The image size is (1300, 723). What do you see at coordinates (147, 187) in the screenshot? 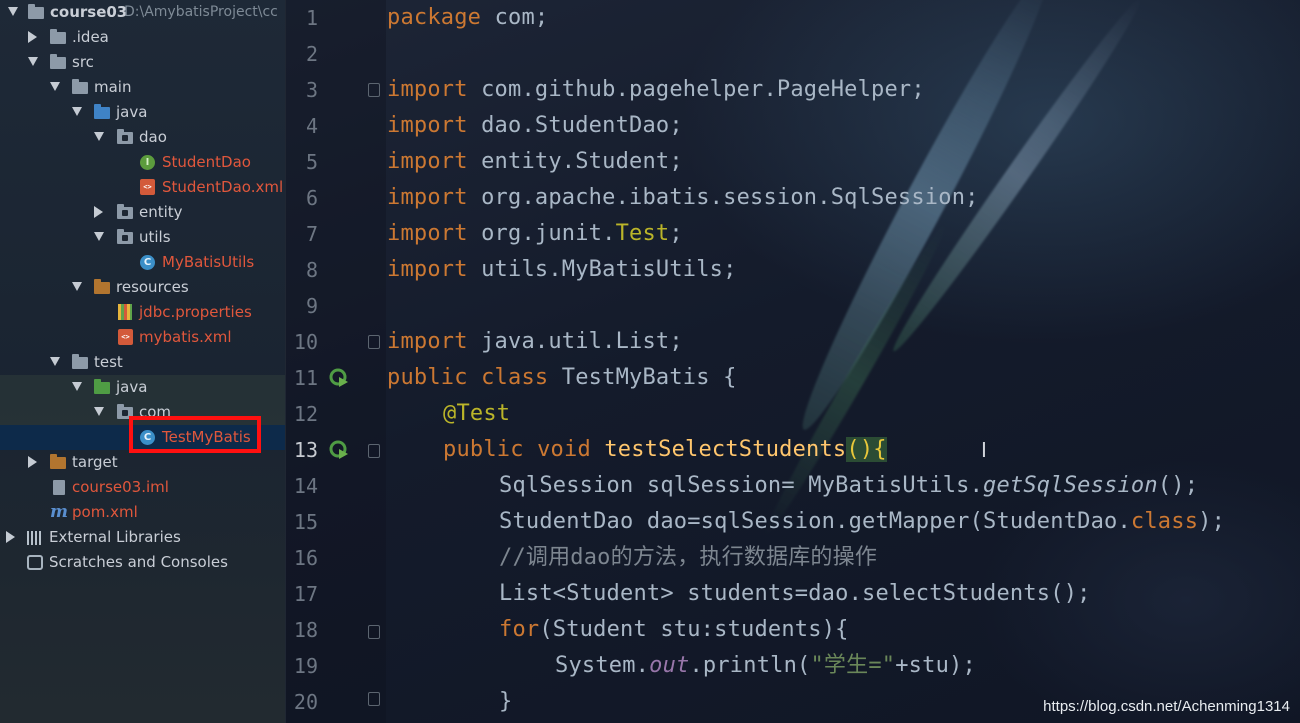
I see `xml-file-icon: <>` at bounding box center [147, 187].